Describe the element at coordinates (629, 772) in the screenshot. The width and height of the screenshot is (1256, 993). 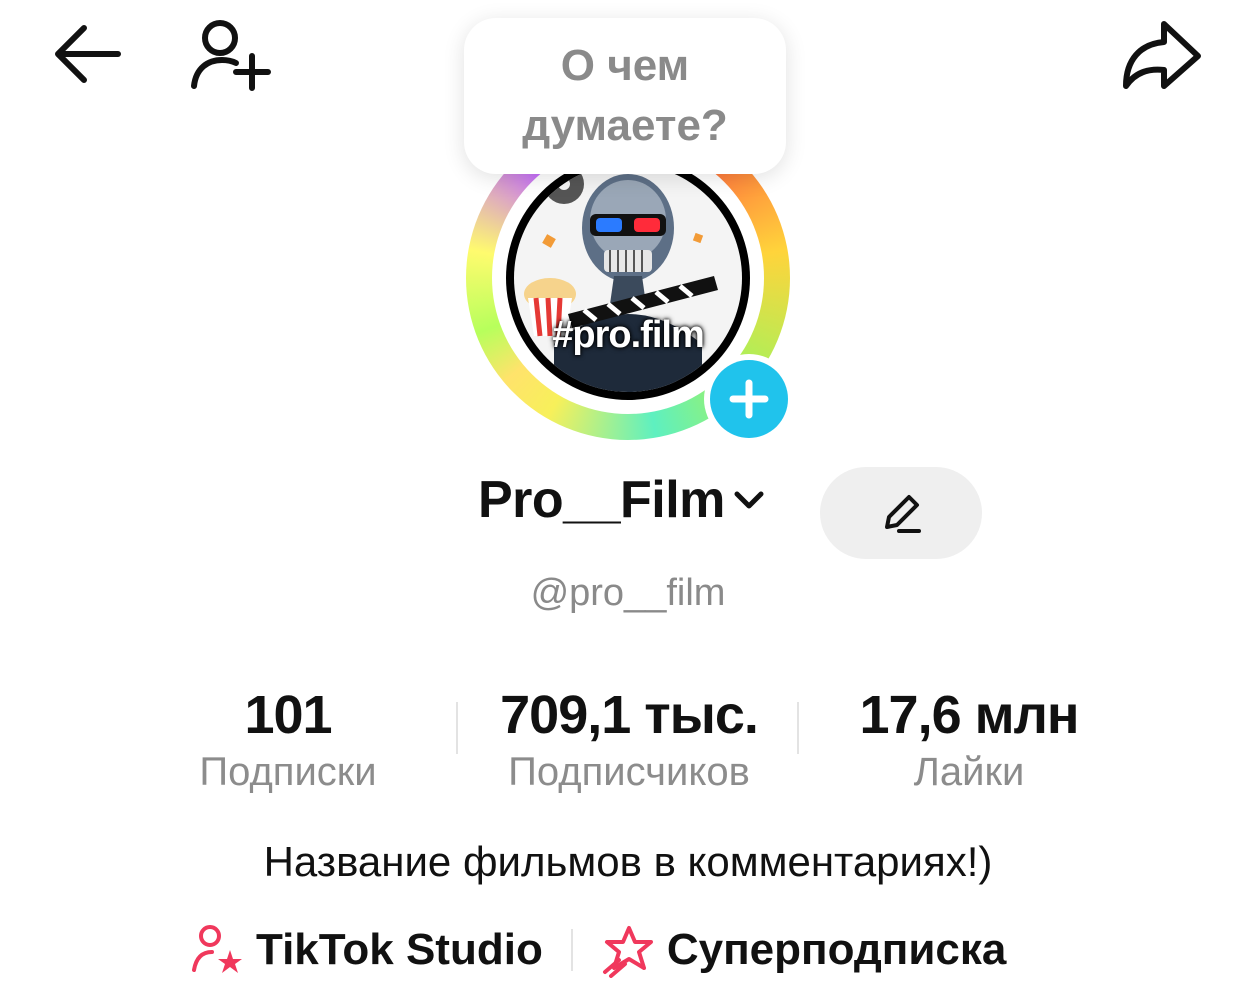
I see `followers-label: Подписчиков` at that location.